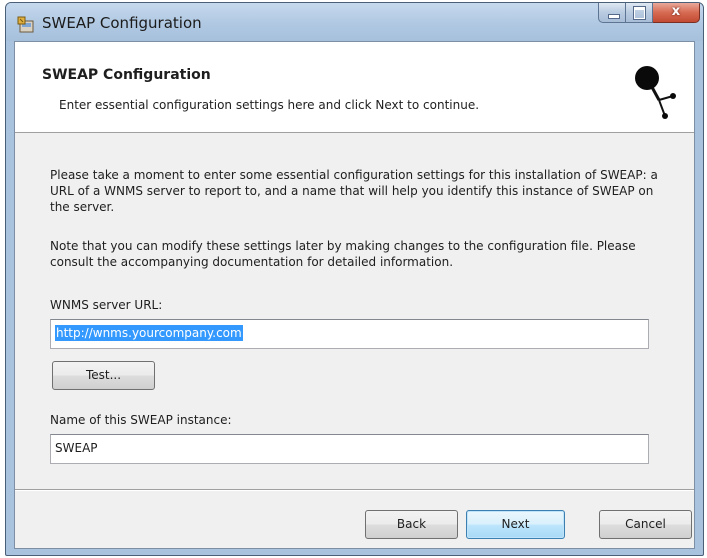 Image resolution: width=707 pixels, height=558 pixels. What do you see at coordinates (645, 524) in the screenshot?
I see `cancel-button: Cancel` at bounding box center [645, 524].